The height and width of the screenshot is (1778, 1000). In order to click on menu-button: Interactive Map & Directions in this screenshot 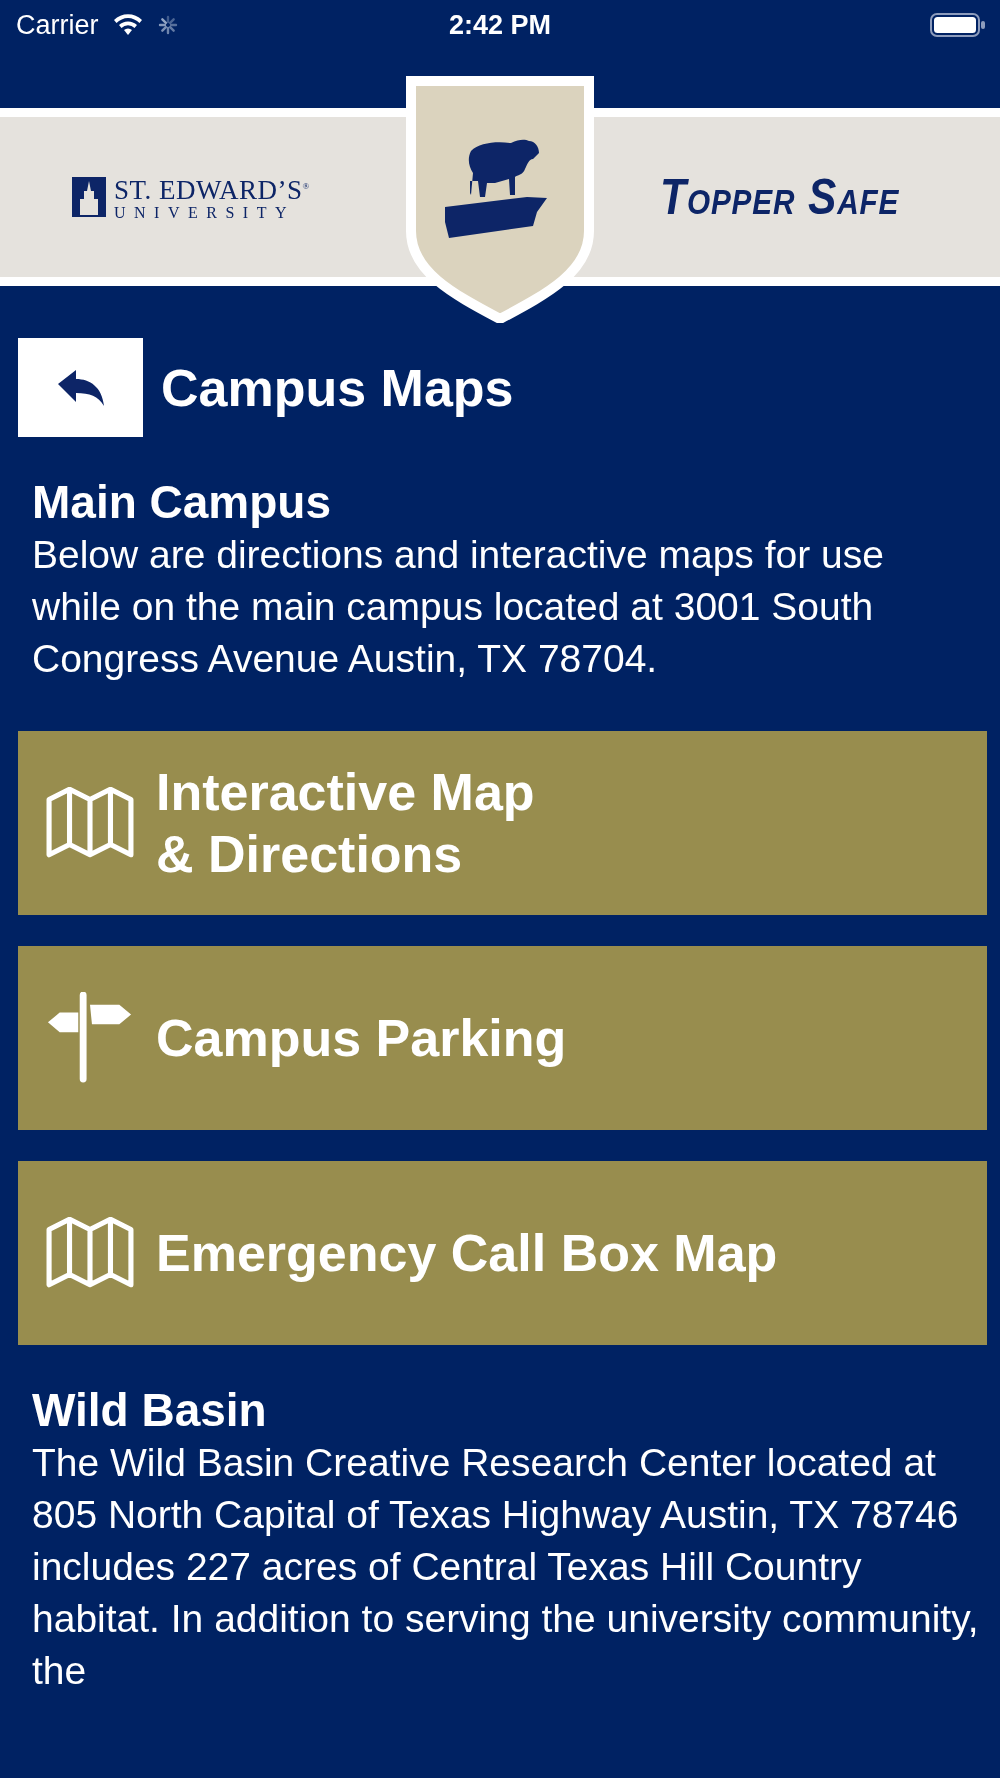, I will do `click(502, 823)`.